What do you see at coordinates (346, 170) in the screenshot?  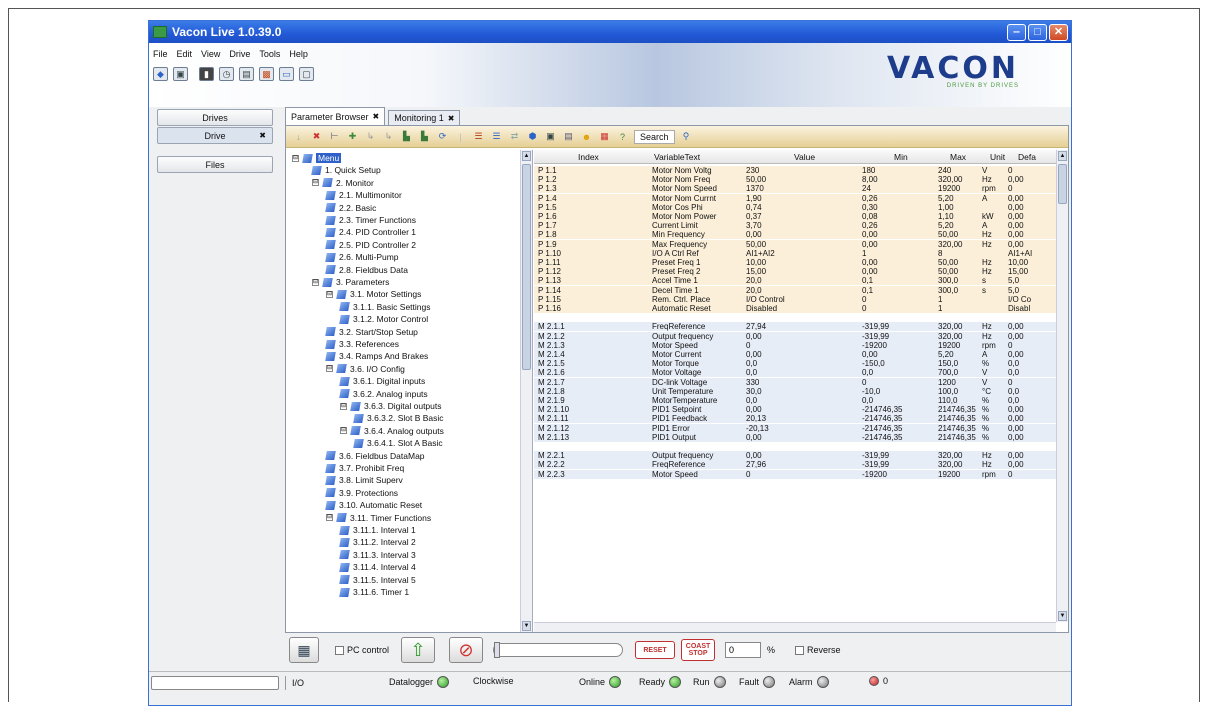 I see `tree-node: 1. Quick Setup` at bounding box center [346, 170].